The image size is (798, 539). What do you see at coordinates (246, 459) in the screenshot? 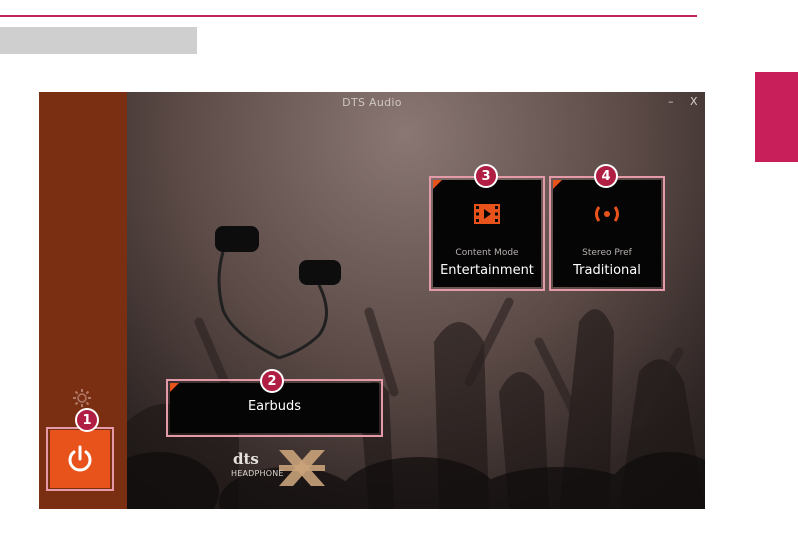
I see `dts-brand-text: dts` at bounding box center [246, 459].